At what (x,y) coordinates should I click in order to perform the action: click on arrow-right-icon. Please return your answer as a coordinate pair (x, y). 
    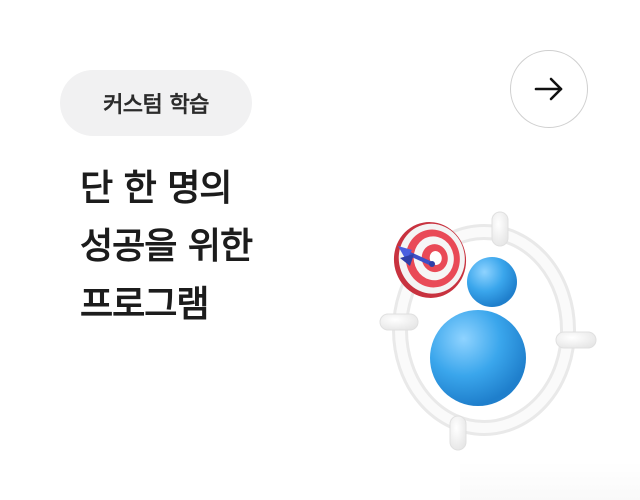
    Looking at the image, I should click on (548, 89).